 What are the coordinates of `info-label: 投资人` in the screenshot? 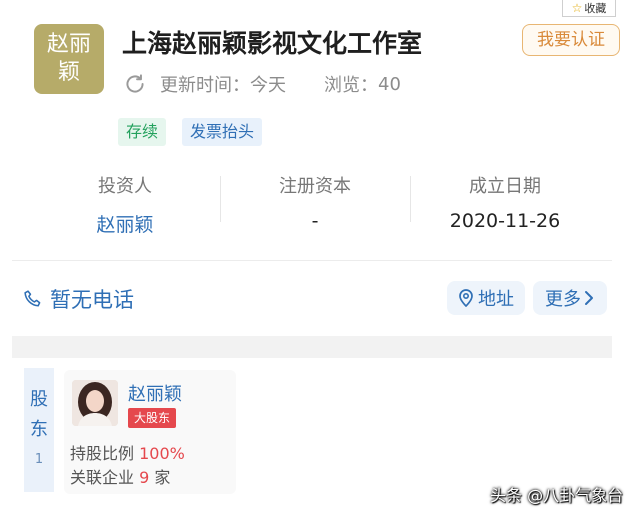 It's located at (125, 186).